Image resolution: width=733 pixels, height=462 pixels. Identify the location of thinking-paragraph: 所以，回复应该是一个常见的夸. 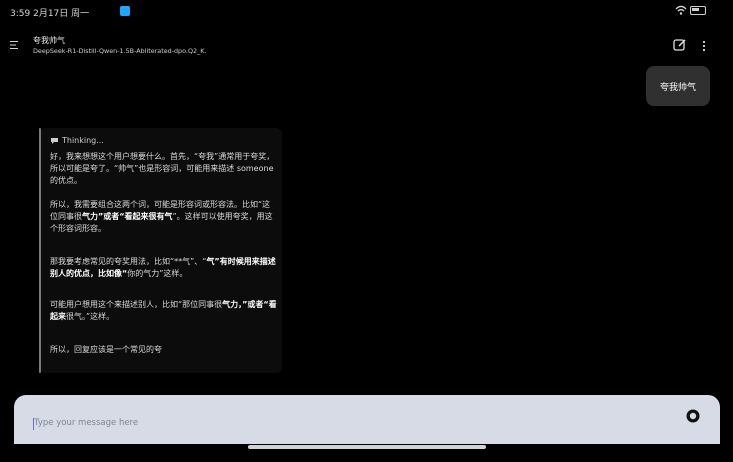
(106, 349).